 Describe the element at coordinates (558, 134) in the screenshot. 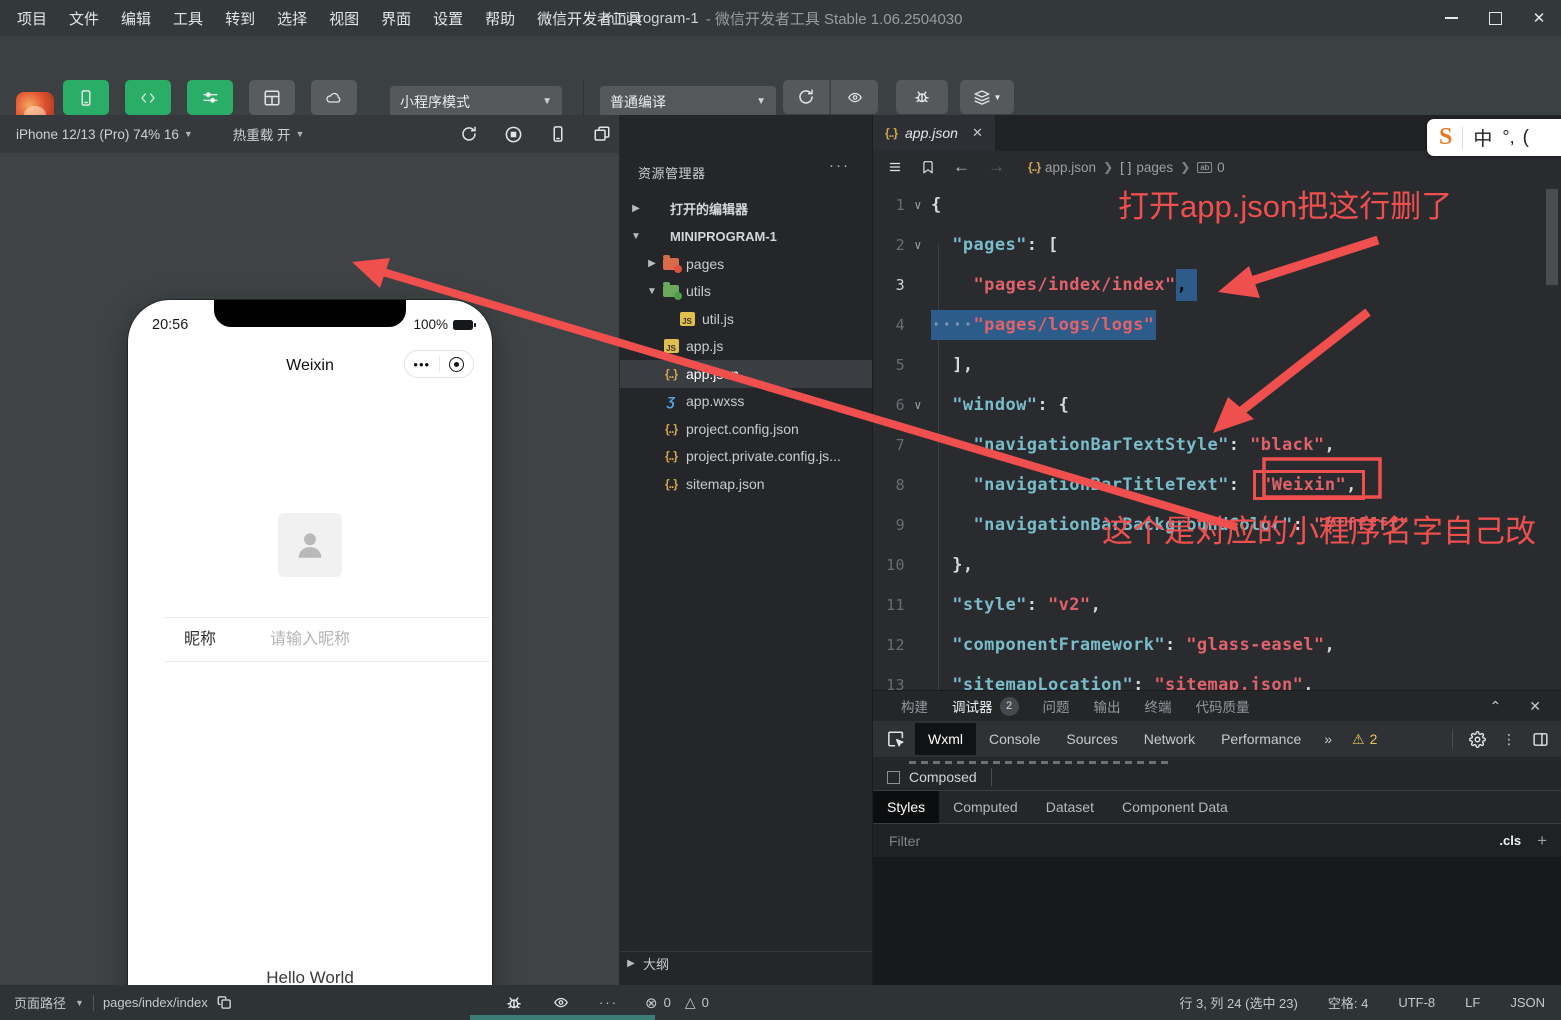

I see `device-frame-icon` at that location.